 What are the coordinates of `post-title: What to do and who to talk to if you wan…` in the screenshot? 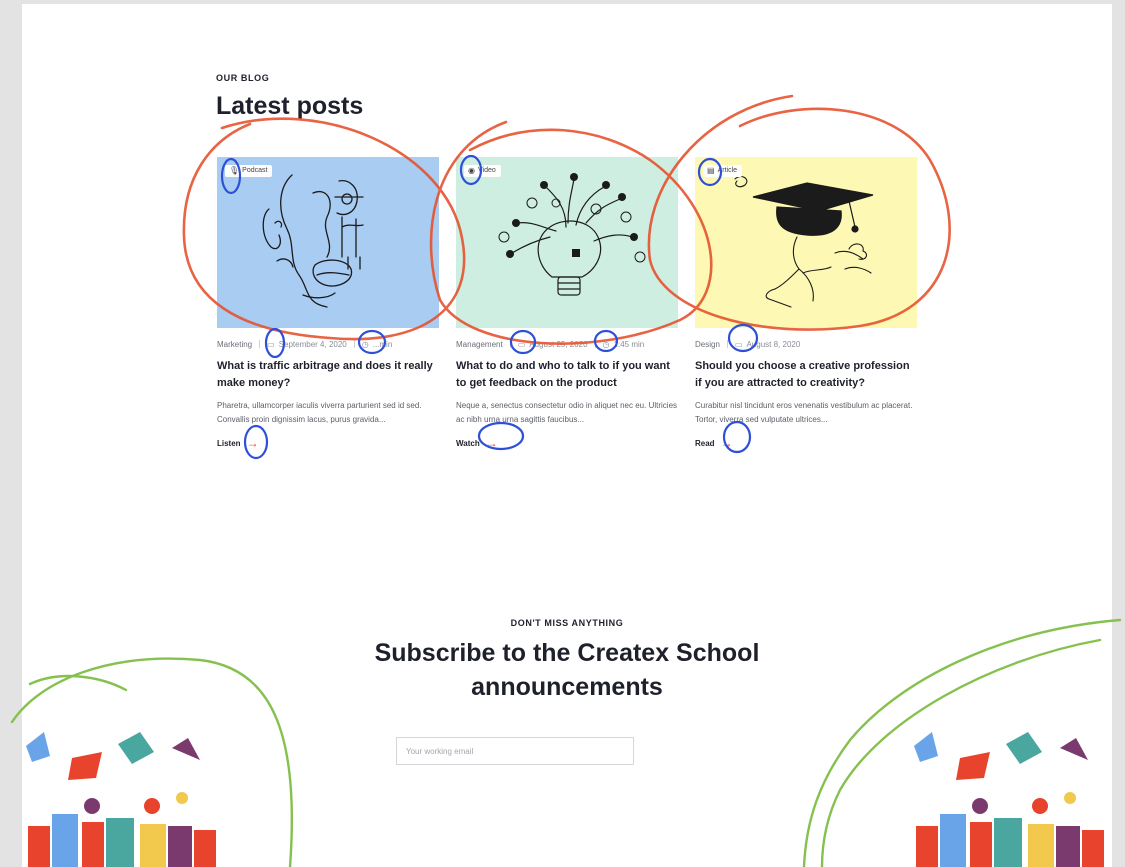 It's located at (567, 375).